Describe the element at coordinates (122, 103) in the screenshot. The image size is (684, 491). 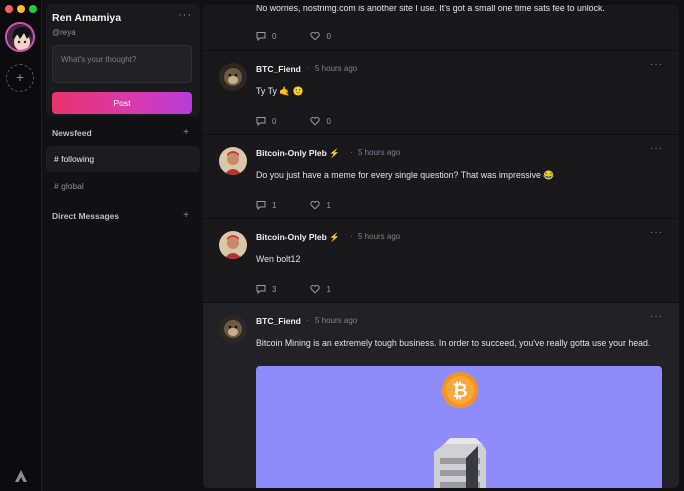
I see `post-button: Post` at that location.